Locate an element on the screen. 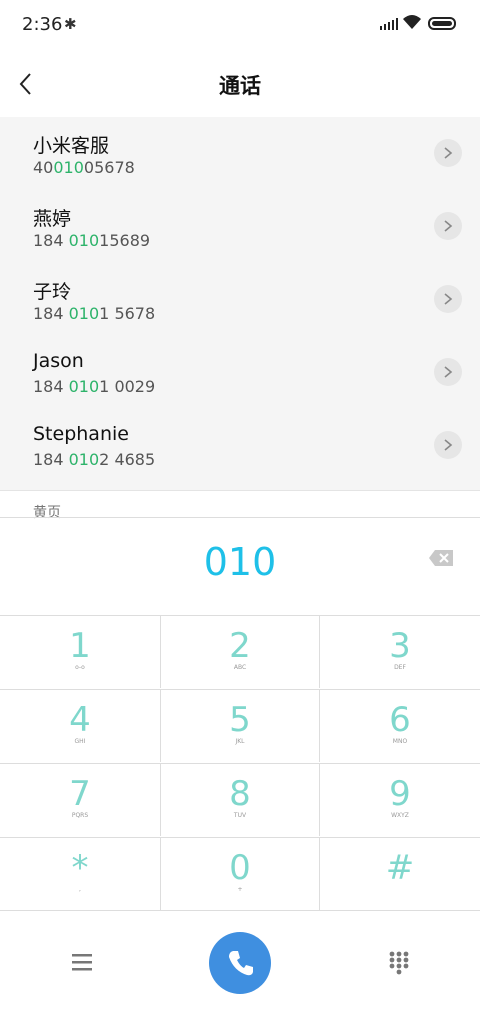  contact-number: 4001005678 is located at coordinates (84, 167).